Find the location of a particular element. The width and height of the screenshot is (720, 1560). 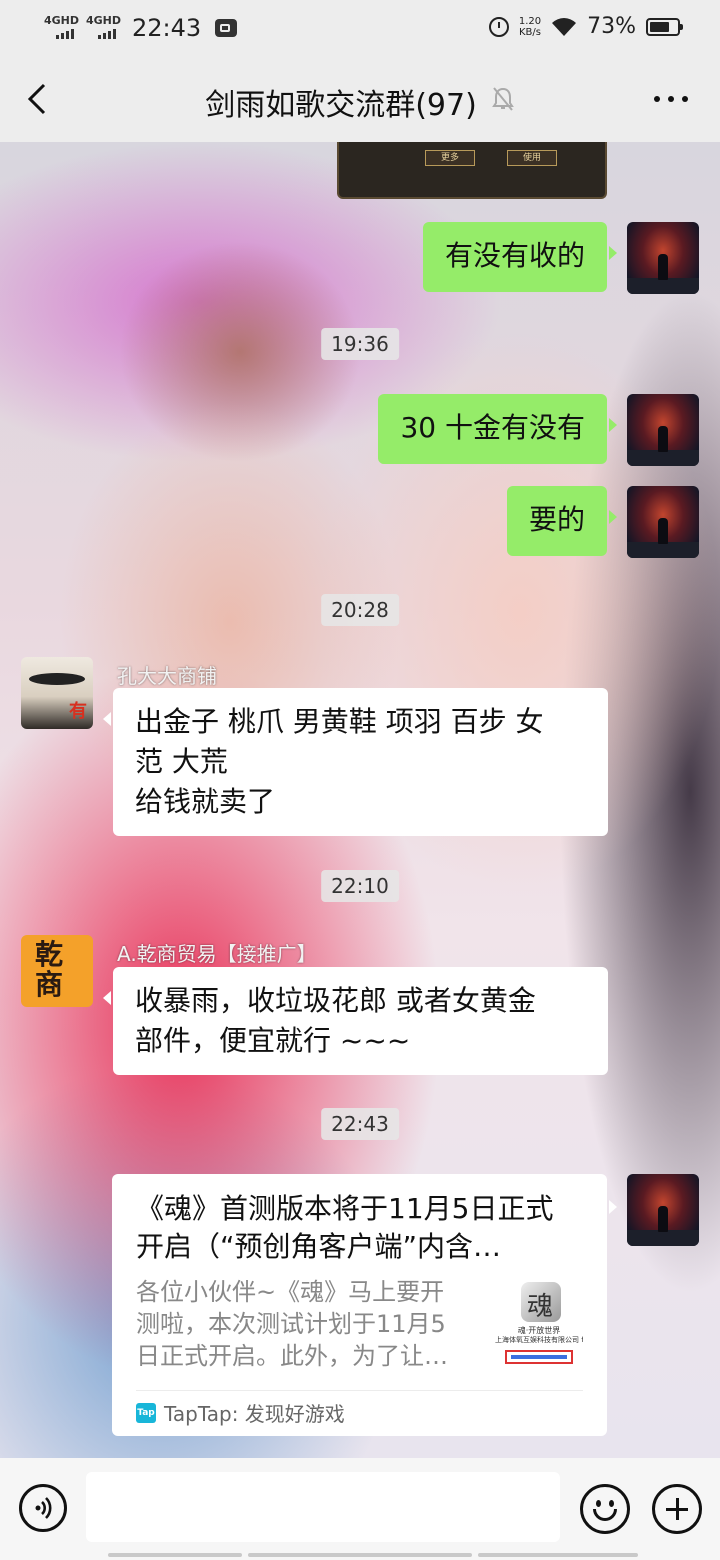

message-bubble: 出金子 桃爪 男黄鞋 项羽 百步 女 范 大荒 给钱就卖了 is located at coordinates (355, 762).